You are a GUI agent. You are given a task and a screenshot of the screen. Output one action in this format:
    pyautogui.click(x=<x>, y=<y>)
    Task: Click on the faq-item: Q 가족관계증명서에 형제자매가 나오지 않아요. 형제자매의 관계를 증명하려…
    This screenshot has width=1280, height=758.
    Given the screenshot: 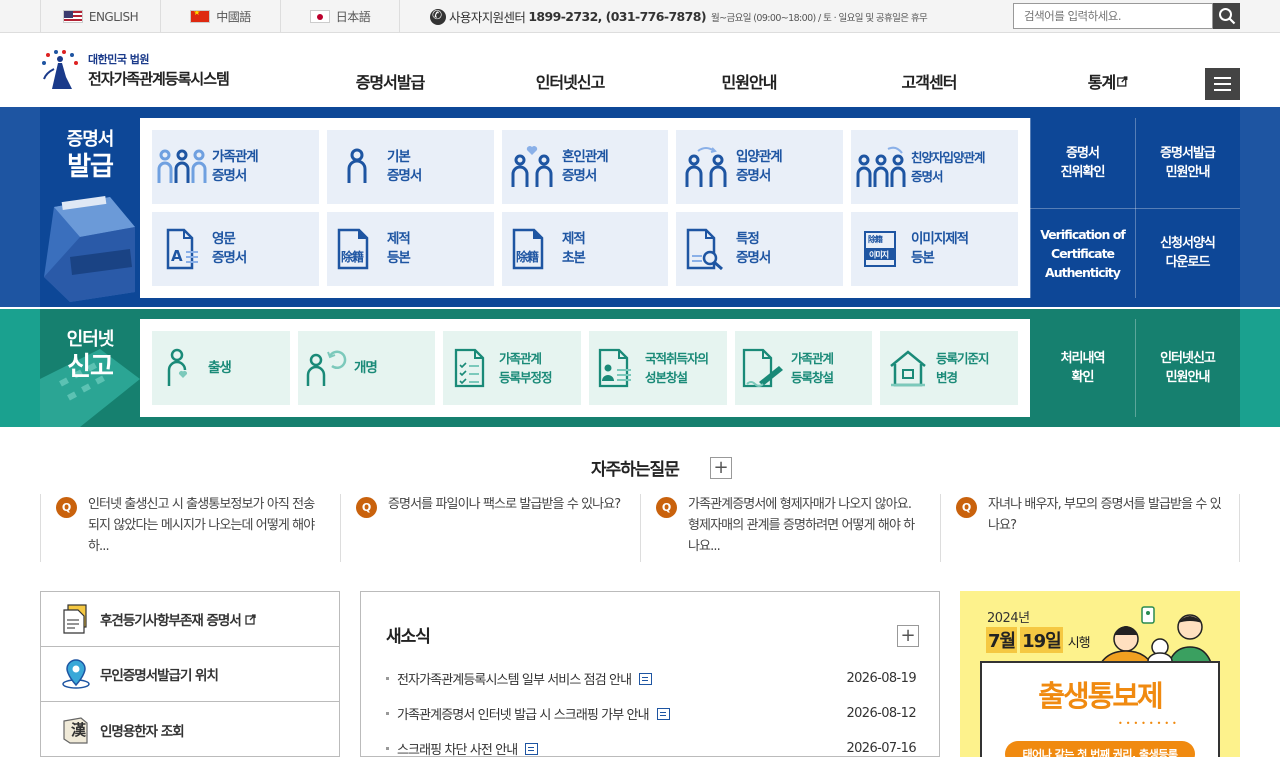 What is the action you would take?
    pyautogui.click(x=790, y=528)
    